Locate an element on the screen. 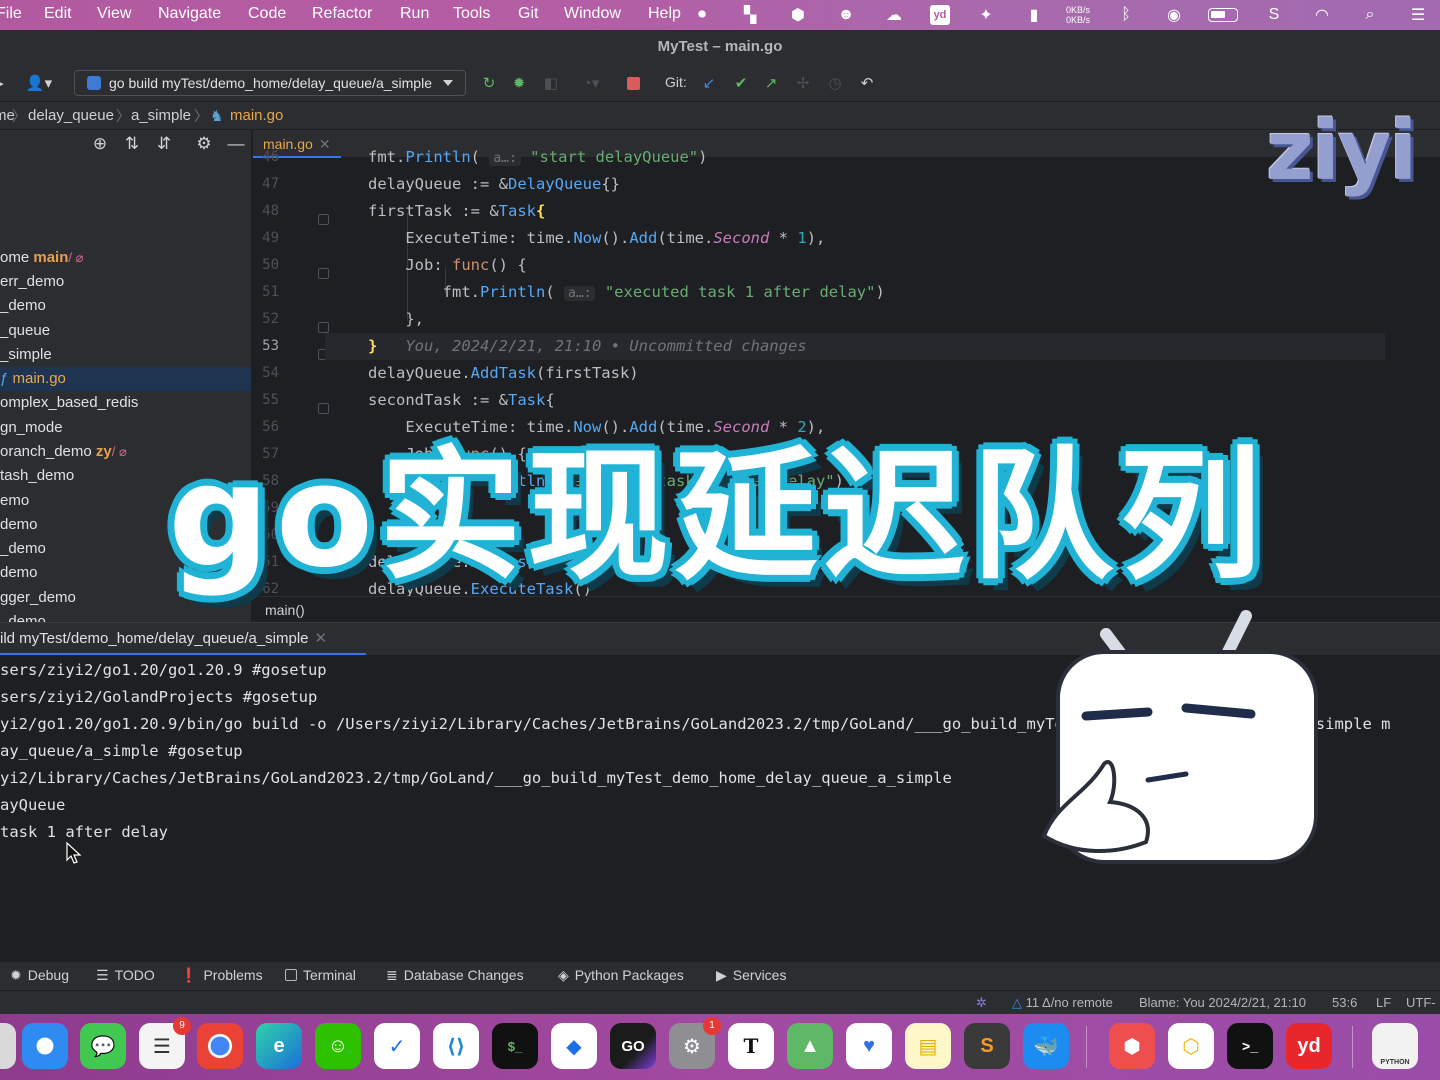 This screenshot has height=1080, width=1440. menu-run: Run is located at coordinates (414, 14).